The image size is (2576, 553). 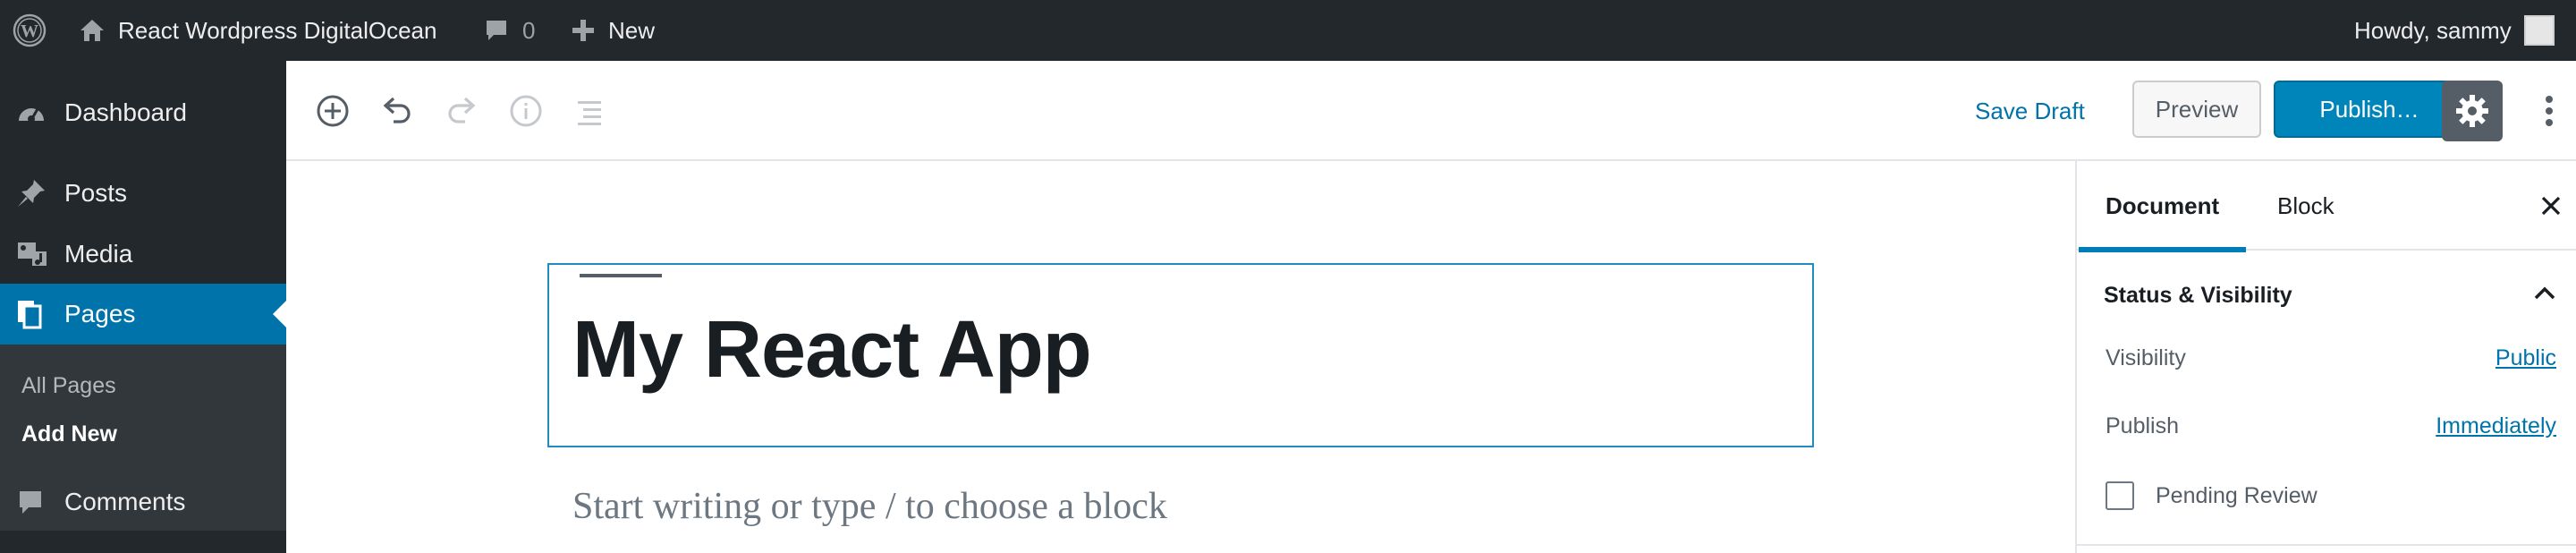 I want to click on settings-button, so click(x=2472, y=111).